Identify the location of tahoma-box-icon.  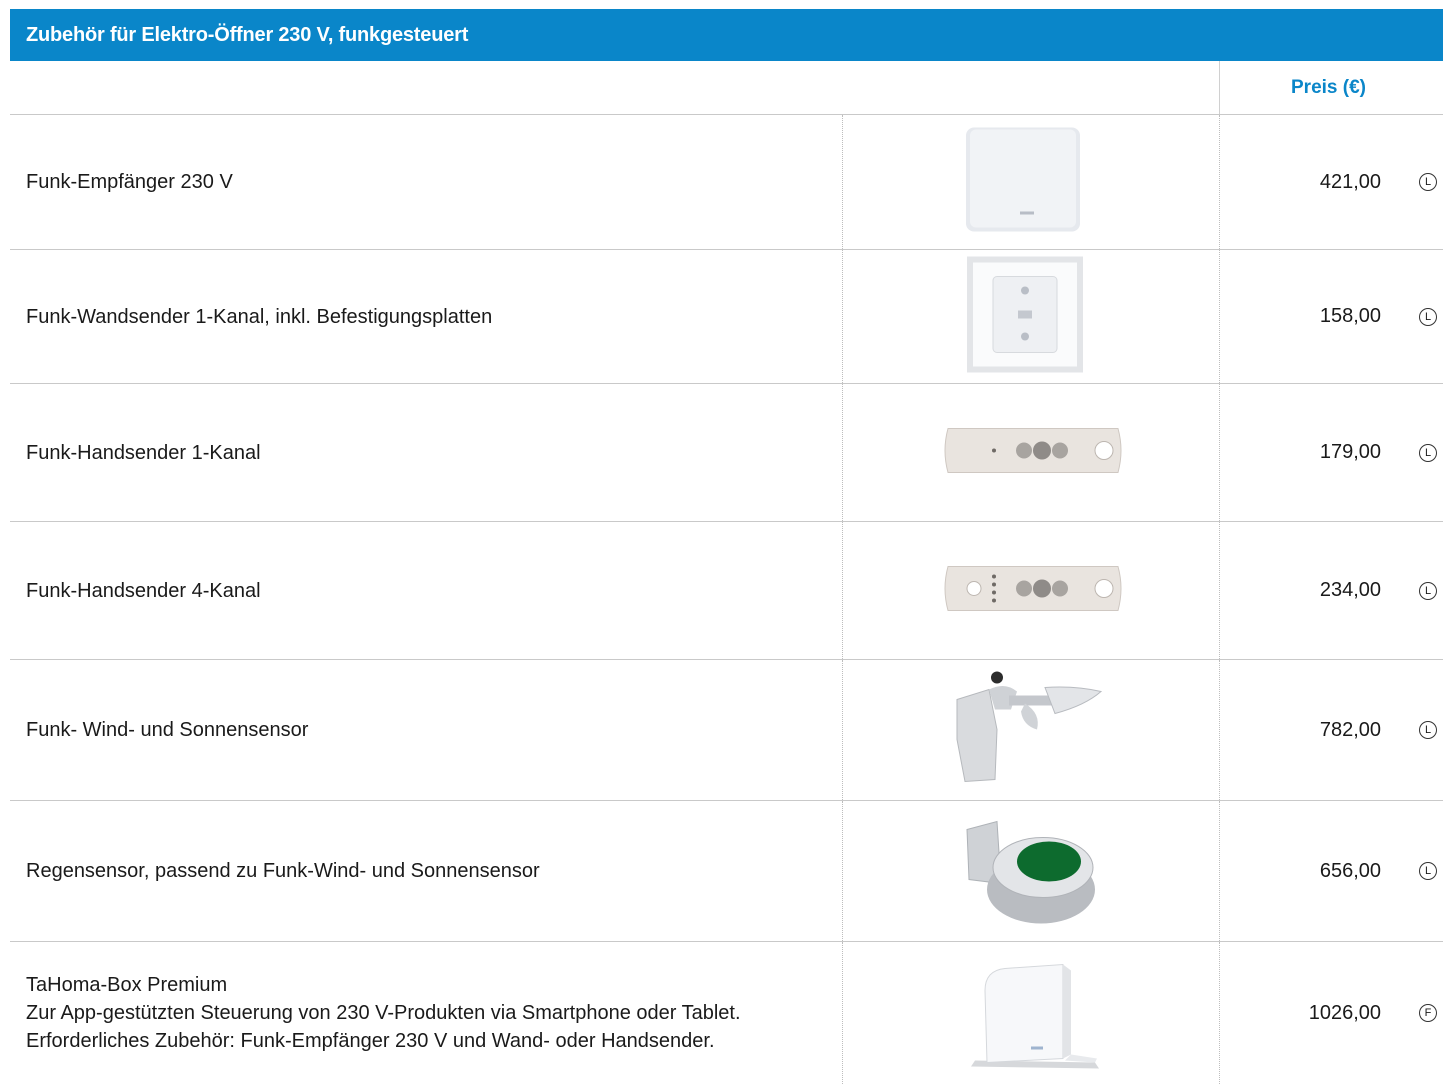
(1030, 1013).